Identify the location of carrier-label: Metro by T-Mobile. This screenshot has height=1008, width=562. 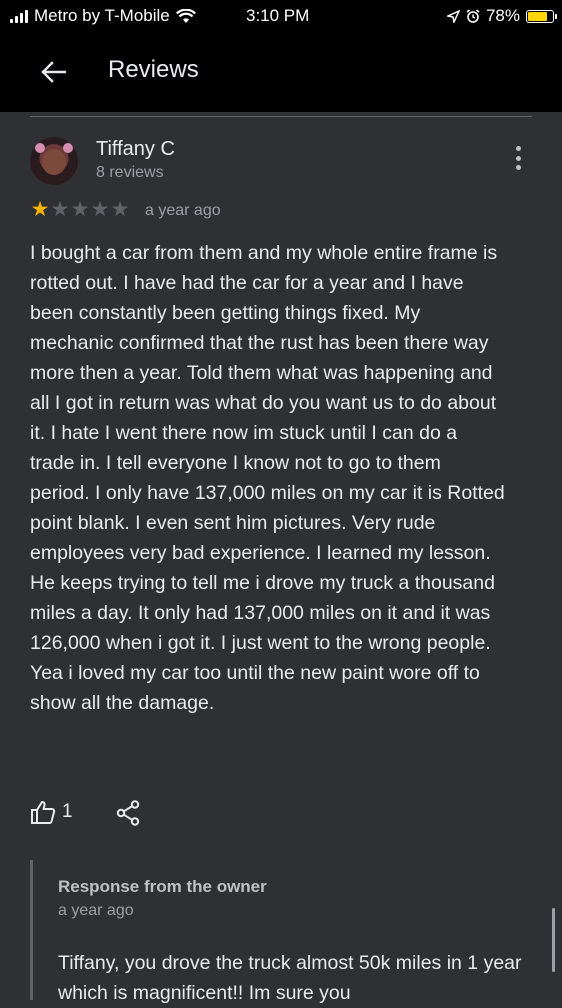
(102, 15).